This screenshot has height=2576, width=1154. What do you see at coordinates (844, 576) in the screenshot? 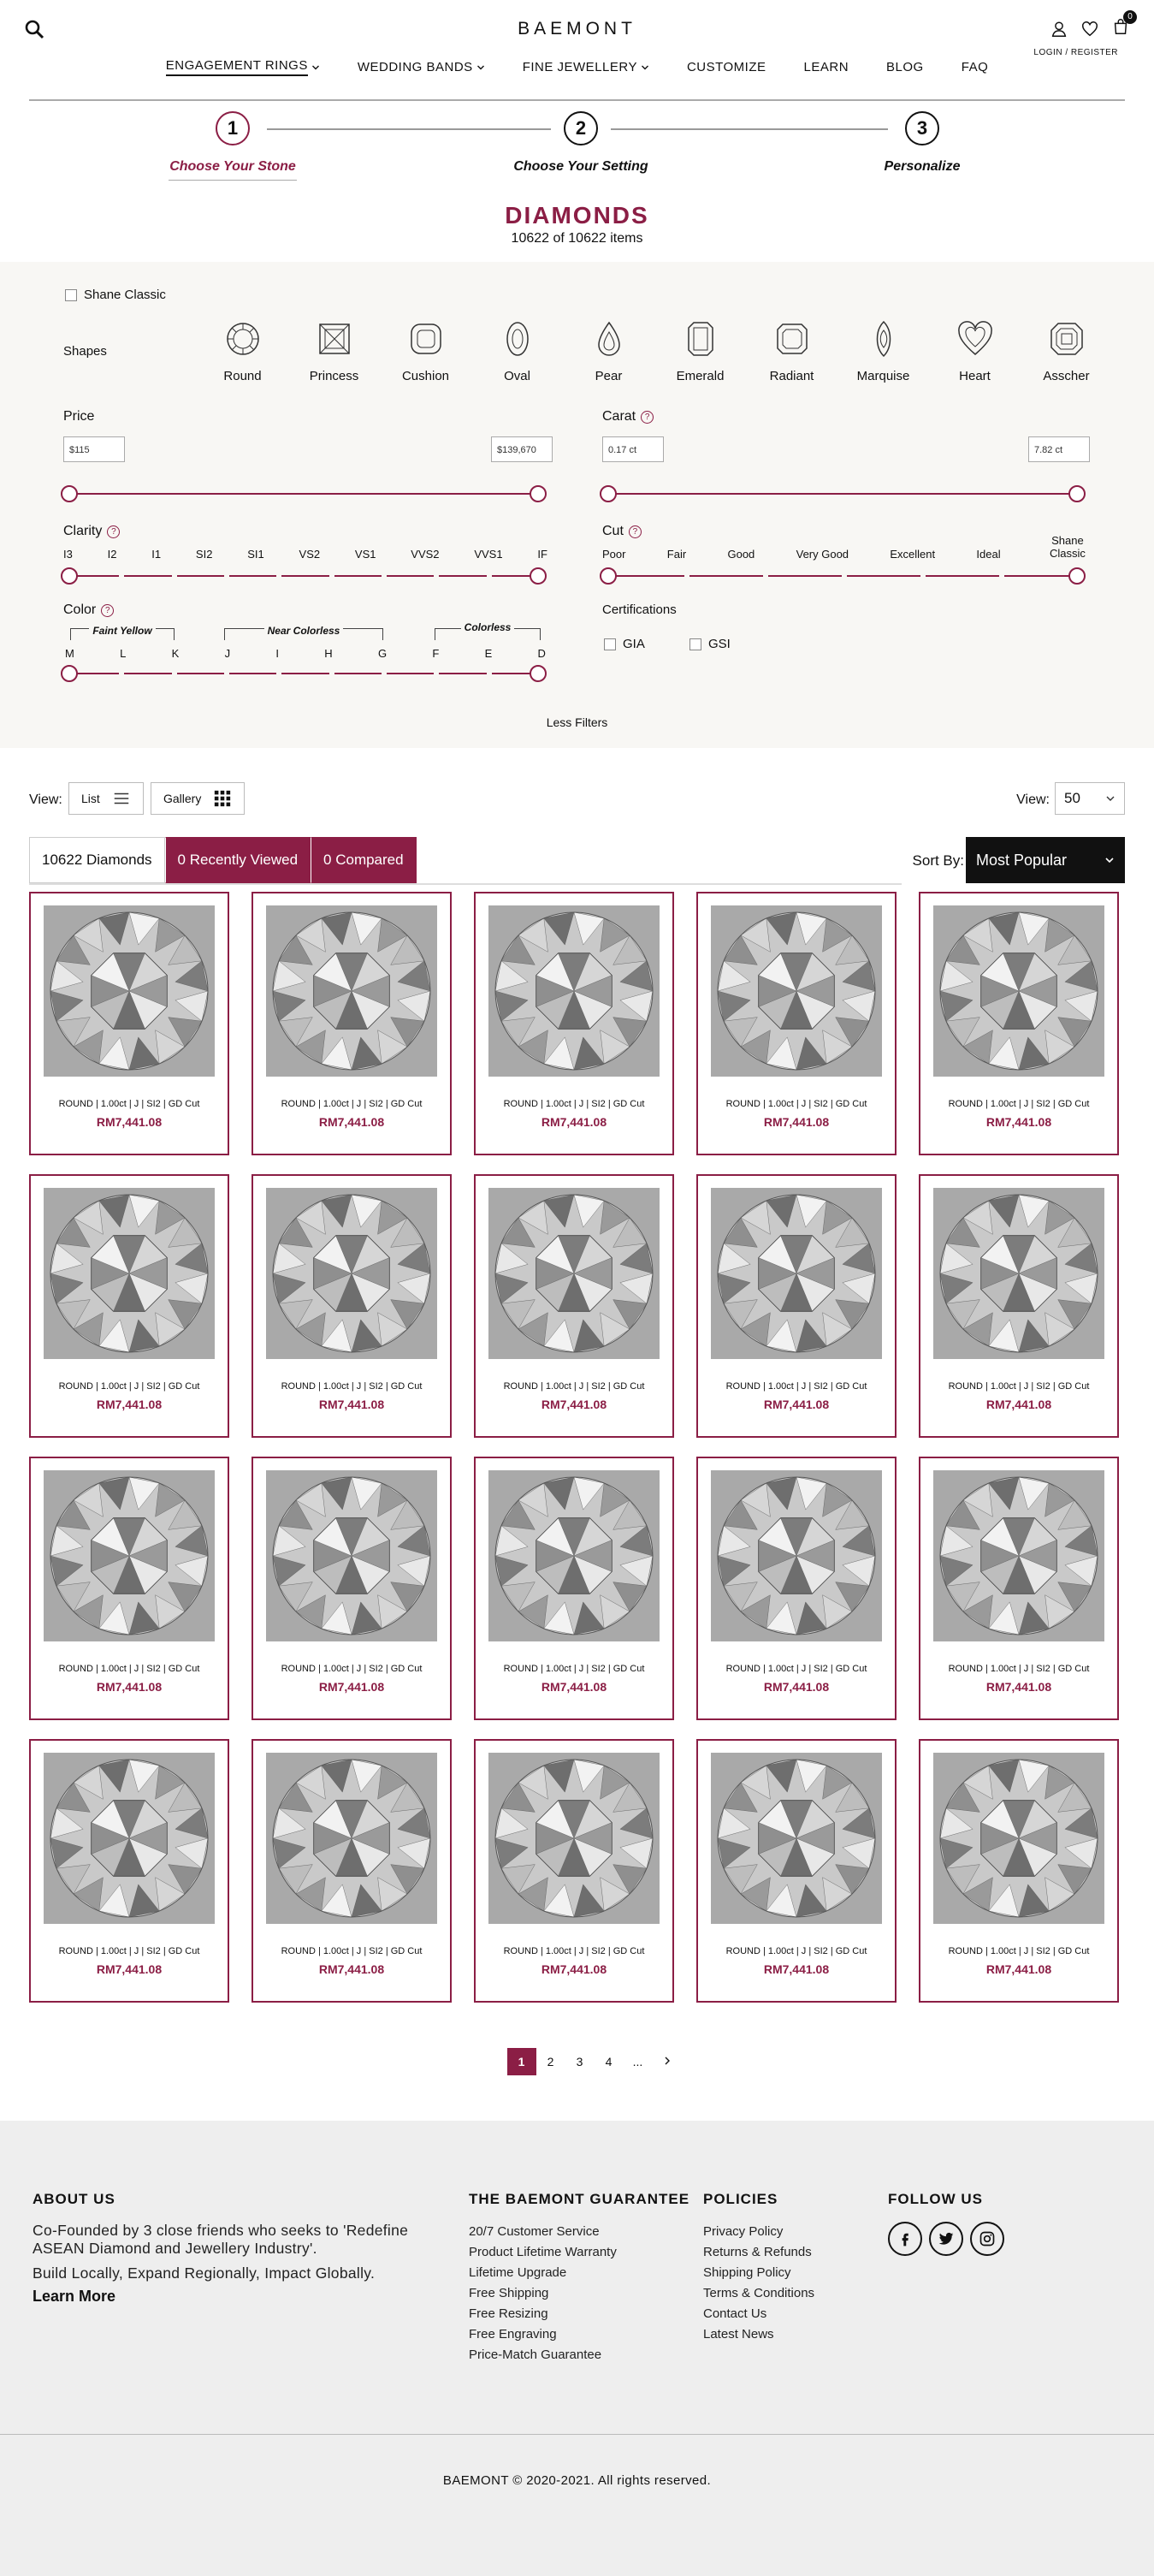
I see `cut-slider-track` at bounding box center [844, 576].